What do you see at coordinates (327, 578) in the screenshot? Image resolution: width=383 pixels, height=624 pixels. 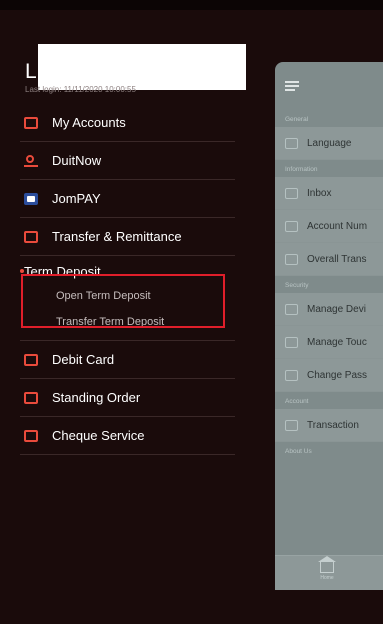 I see `home-tab-label: Home` at bounding box center [327, 578].